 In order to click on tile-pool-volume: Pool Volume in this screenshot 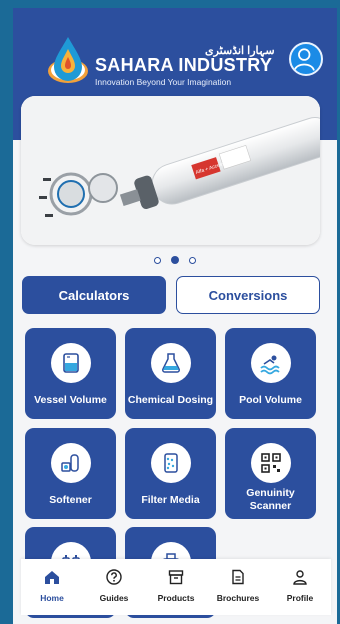, I will do `click(270, 373)`.